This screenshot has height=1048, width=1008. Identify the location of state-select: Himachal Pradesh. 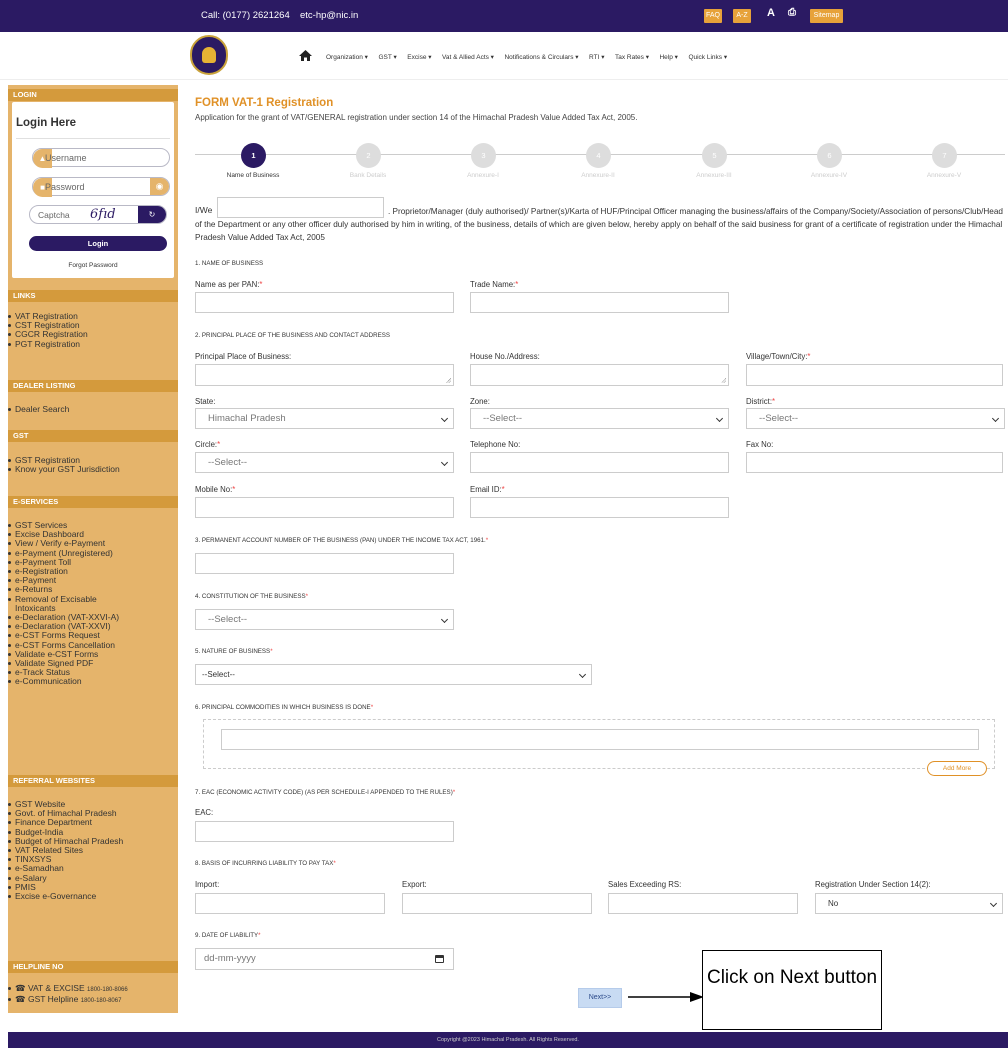
(324, 418).